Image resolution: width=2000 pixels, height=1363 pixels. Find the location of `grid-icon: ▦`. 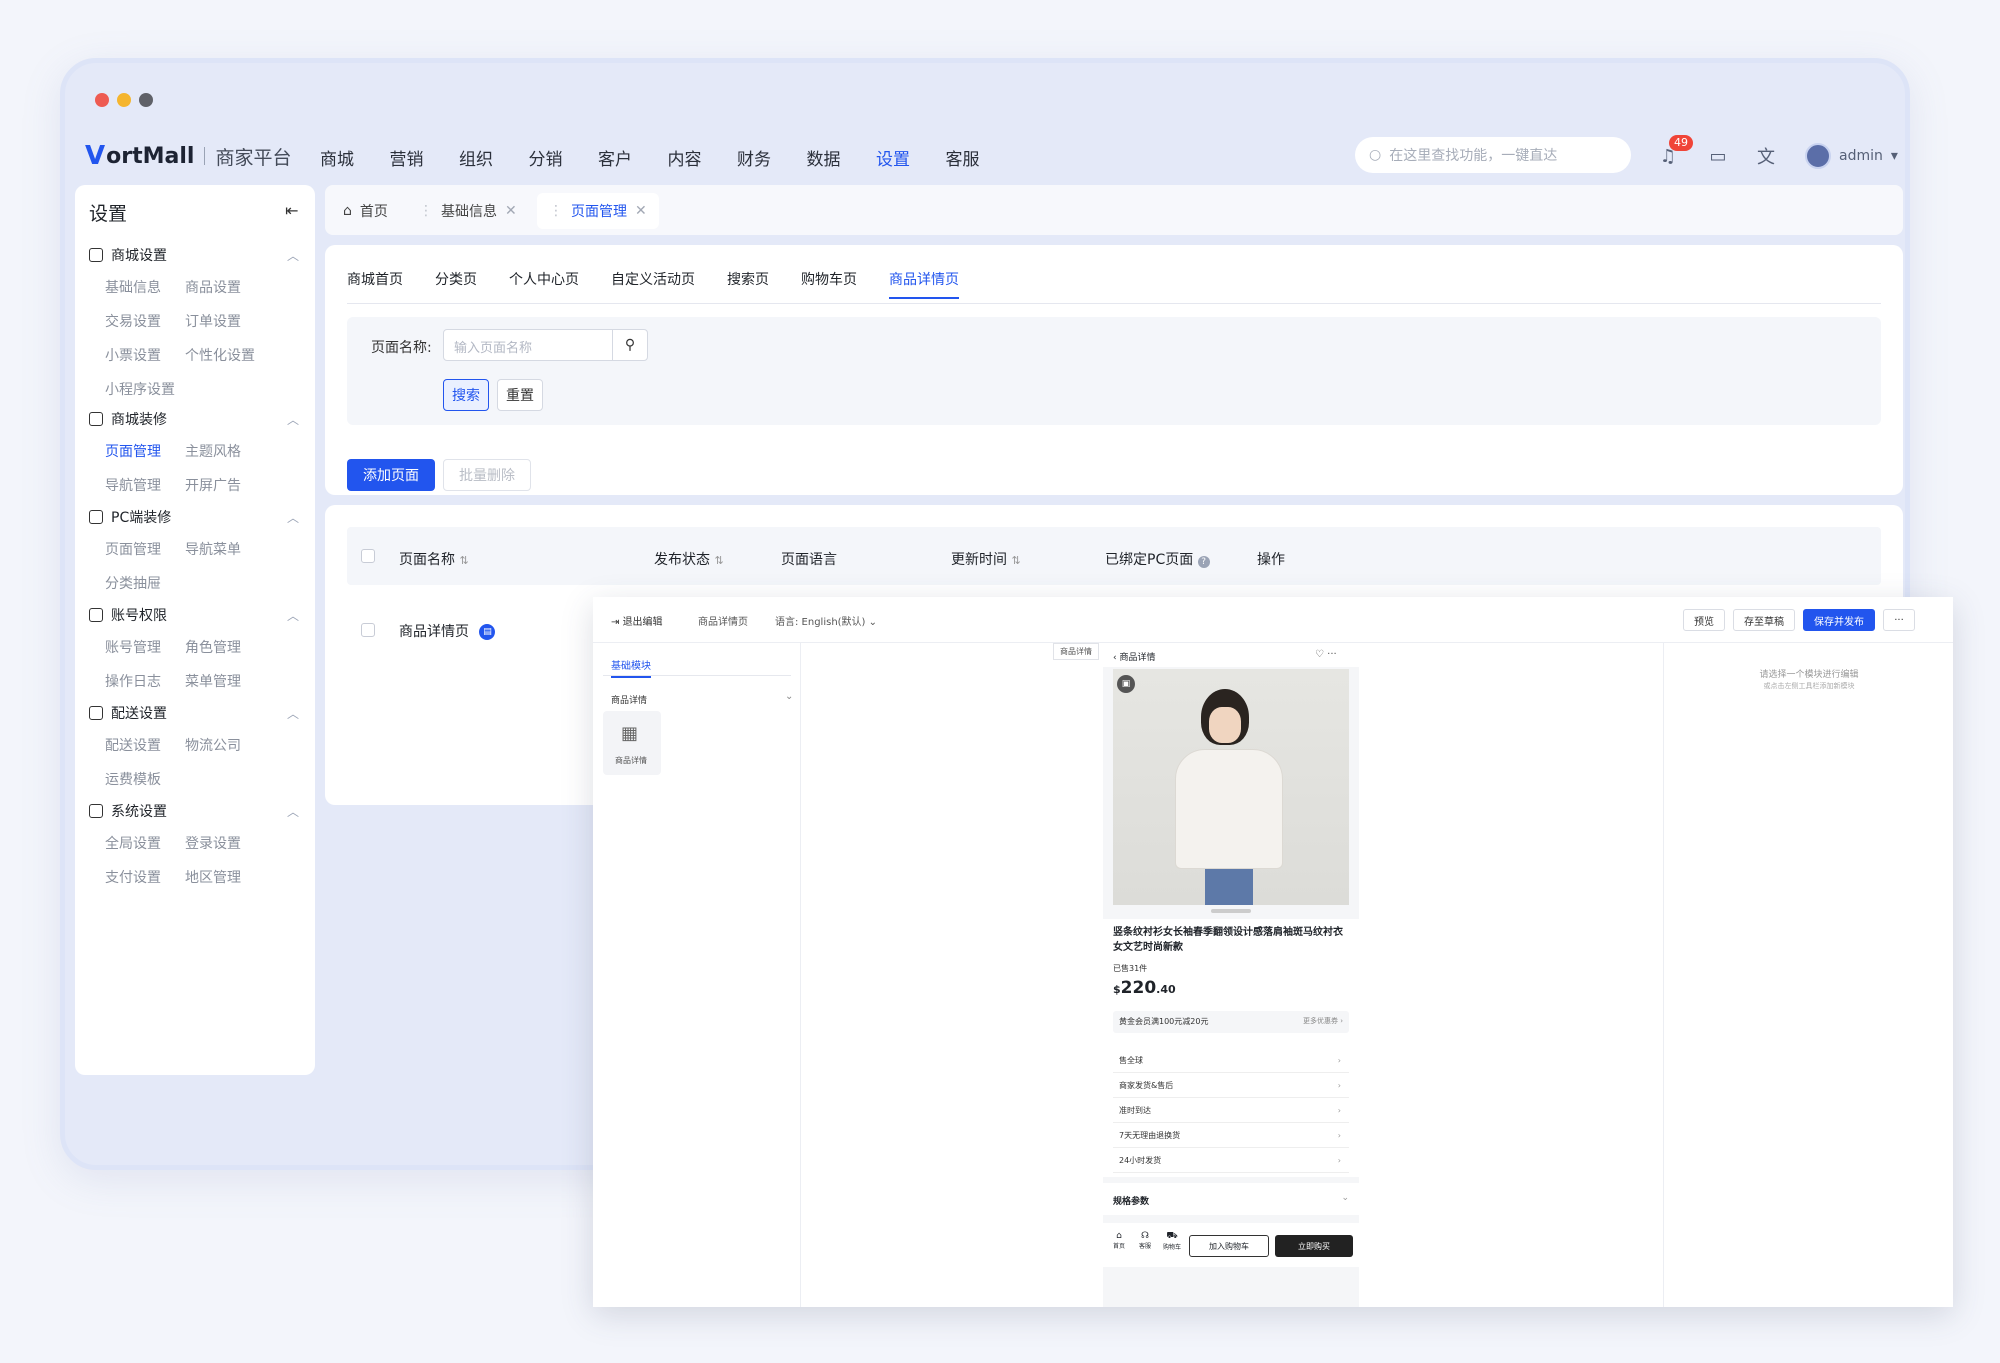

grid-icon: ▦ is located at coordinates (630, 733).